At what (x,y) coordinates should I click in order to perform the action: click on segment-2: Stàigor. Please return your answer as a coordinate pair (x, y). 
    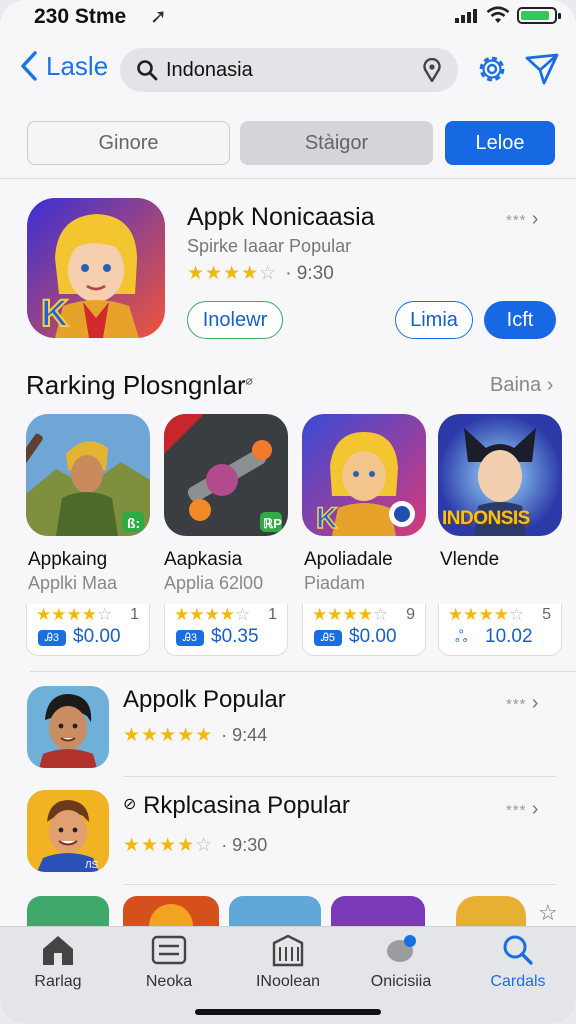
    Looking at the image, I should click on (336, 143).